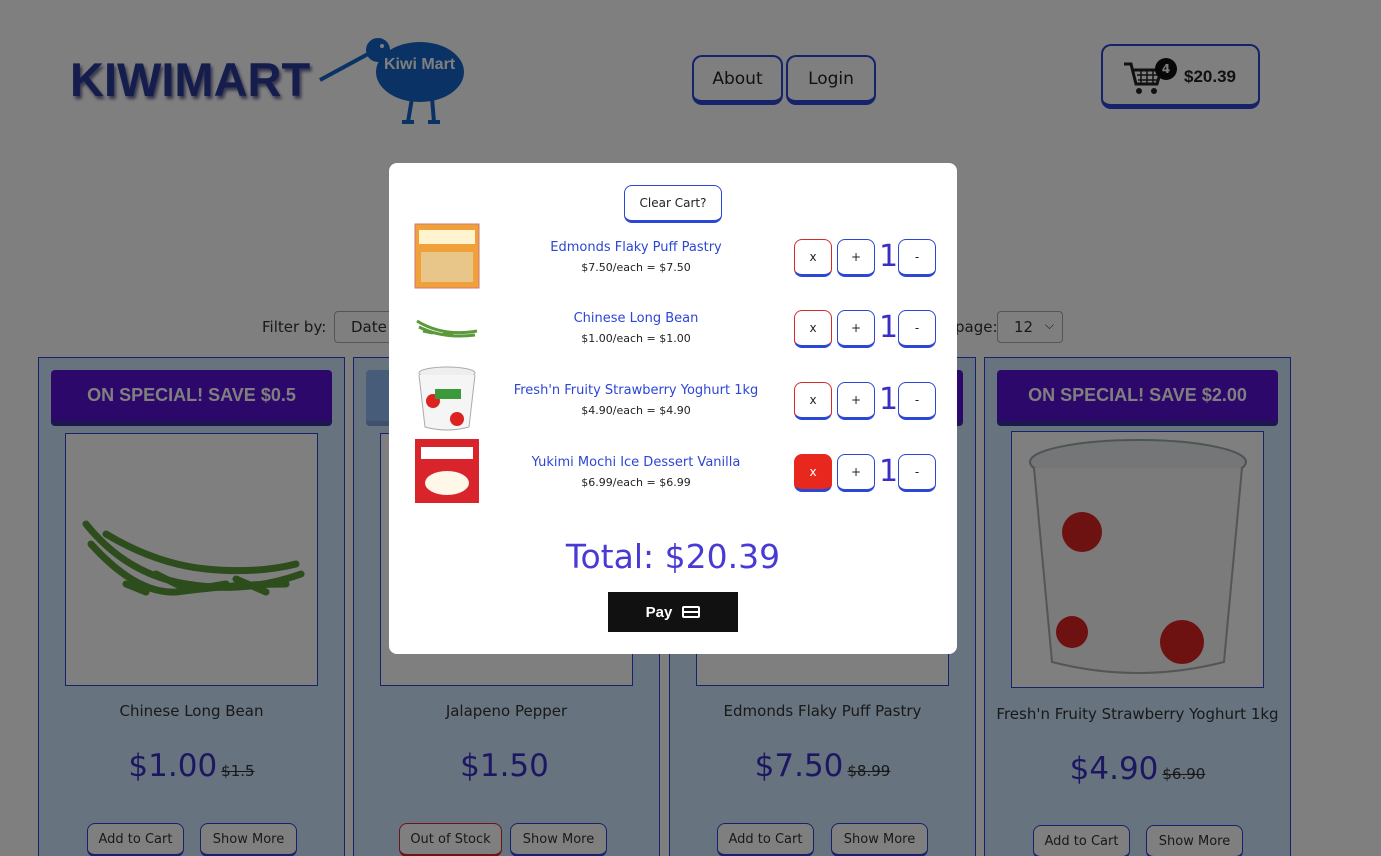 This screenshot has width=1381, height=856. I want to click on long-bean-thumbnail-icon, so click(447, 328).